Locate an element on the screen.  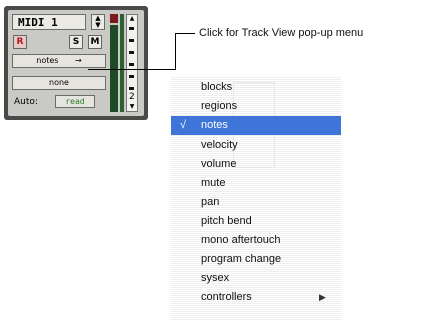
note-ruler: 2 is located at coordinates (132, 63).